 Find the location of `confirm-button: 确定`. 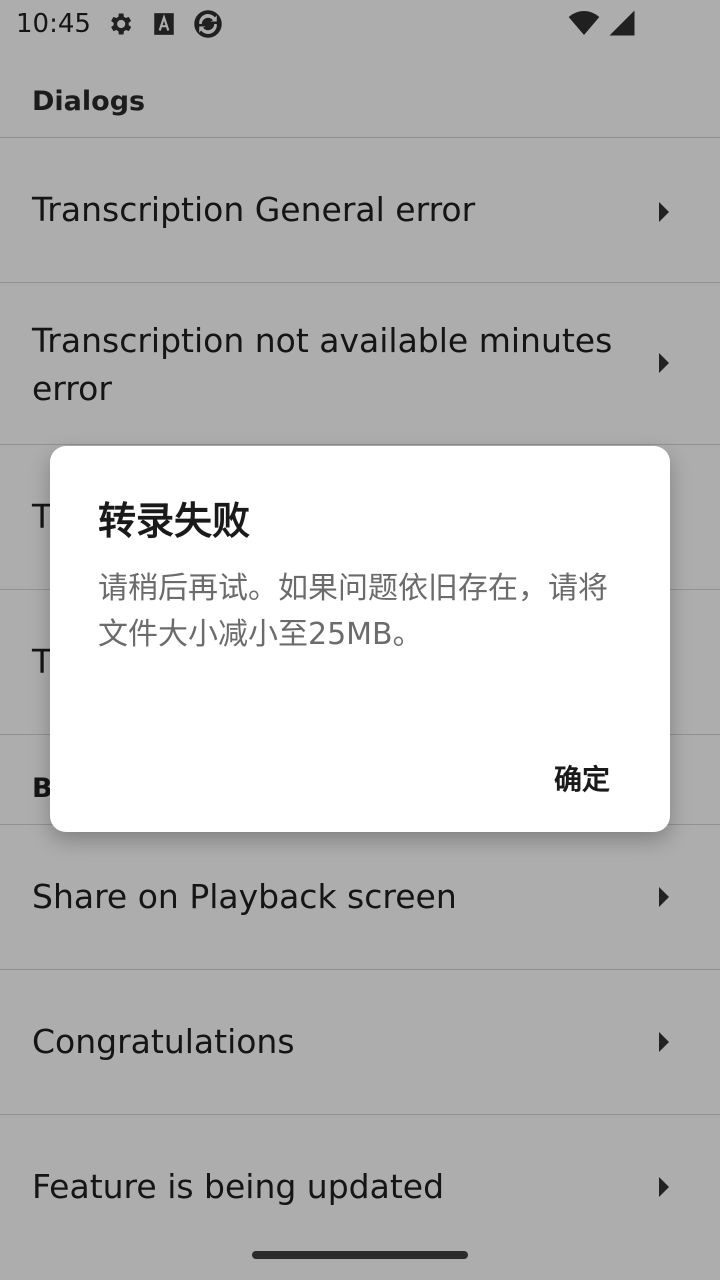

confirm-button: 确定 is located at coordinates (582, 778).